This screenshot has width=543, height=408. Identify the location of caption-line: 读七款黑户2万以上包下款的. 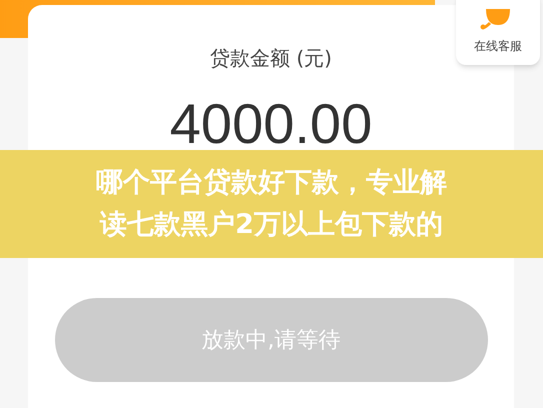
(271, 225).